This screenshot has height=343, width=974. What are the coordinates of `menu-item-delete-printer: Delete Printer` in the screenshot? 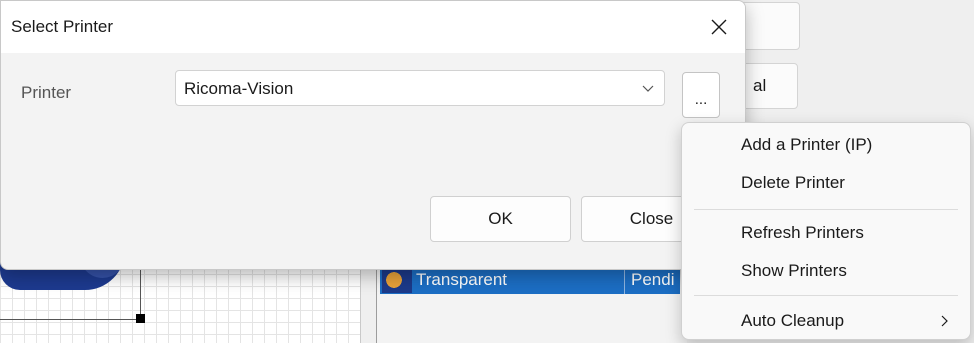 It's located at (826, 183).